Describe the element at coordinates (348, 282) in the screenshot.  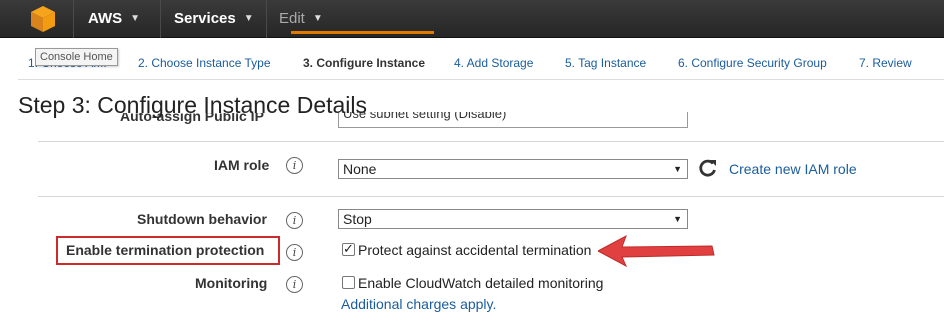
I see `cloudwatch-monitoring-checkbox` at that location.